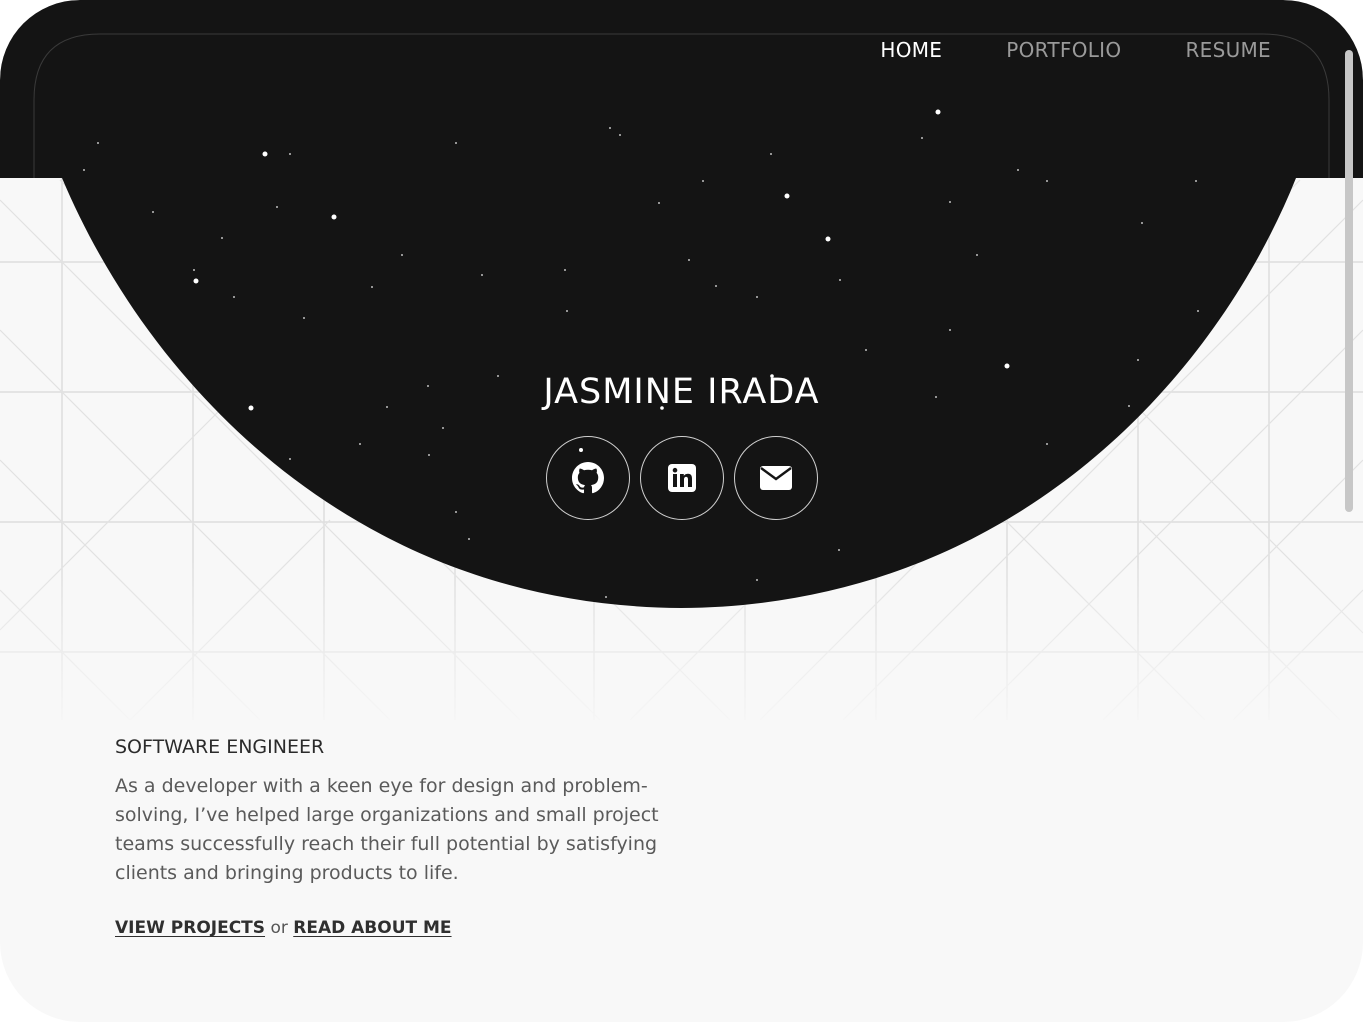 The image size is (1363, 1022). I want to click on hero-name: JASMINE IRADA, so click(681, 392).